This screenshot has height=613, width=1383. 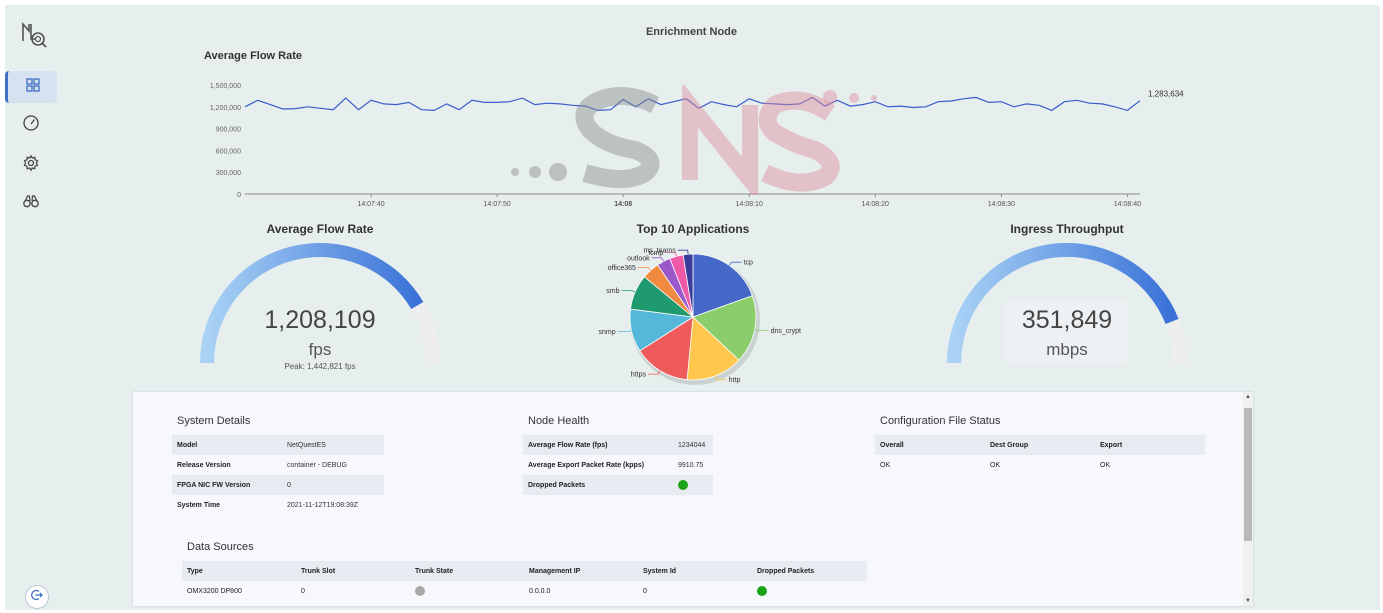 I want to click on binoculars-icon, so click(x=31, y=203).